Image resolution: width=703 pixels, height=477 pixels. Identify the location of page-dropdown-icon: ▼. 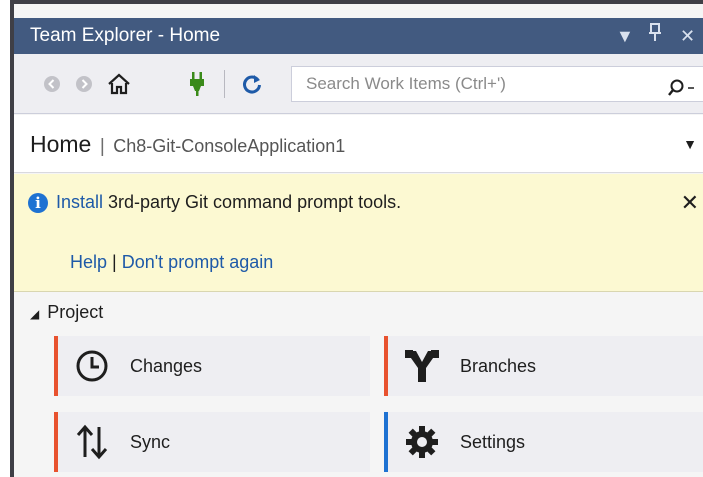
(690, 144).